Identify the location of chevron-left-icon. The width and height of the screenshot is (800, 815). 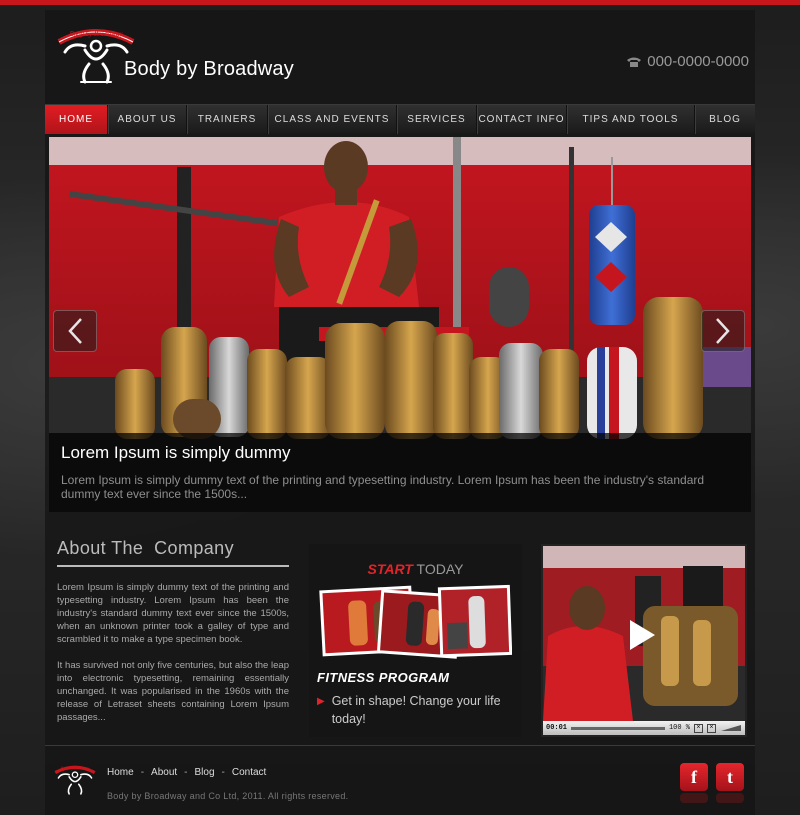
(75, 331).